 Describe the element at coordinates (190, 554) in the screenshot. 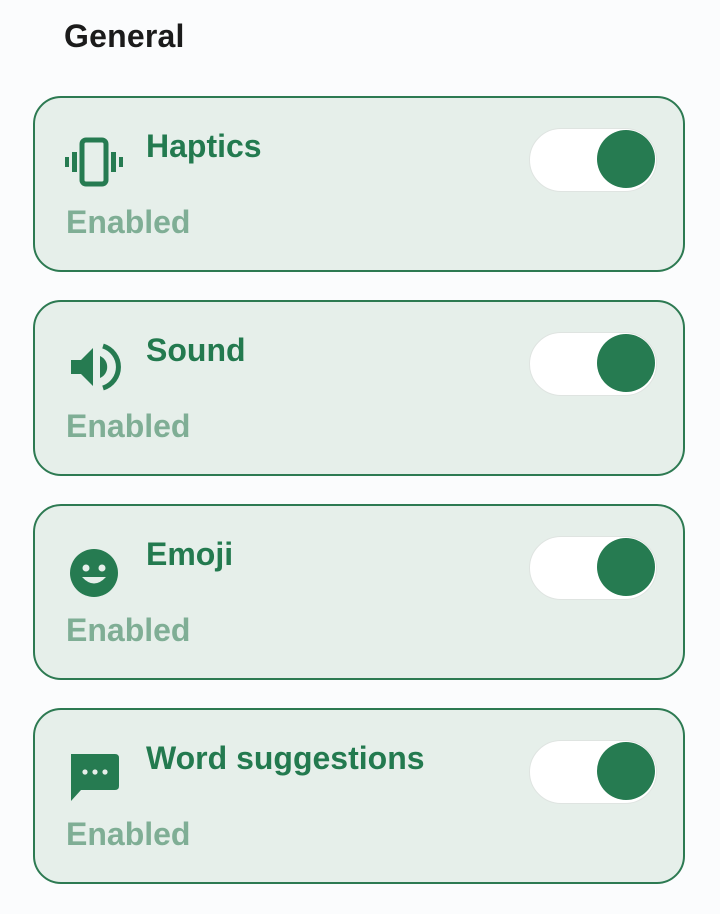

I see `setting-title-emoji: Emoji` at that location.